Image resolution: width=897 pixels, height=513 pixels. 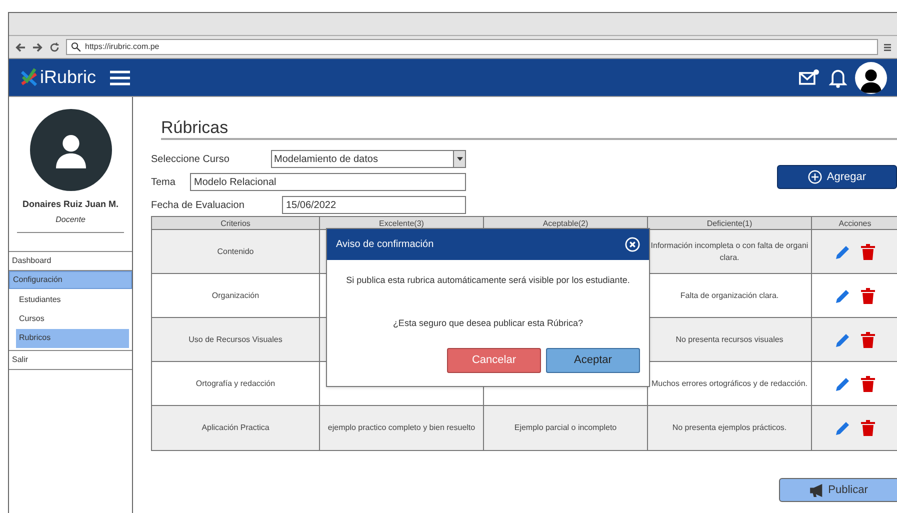 What do you see at coordinates (729, 296) in the screenshot?
I see `table-cell: Falta de organización clara.` at bounding box center [729, 296].